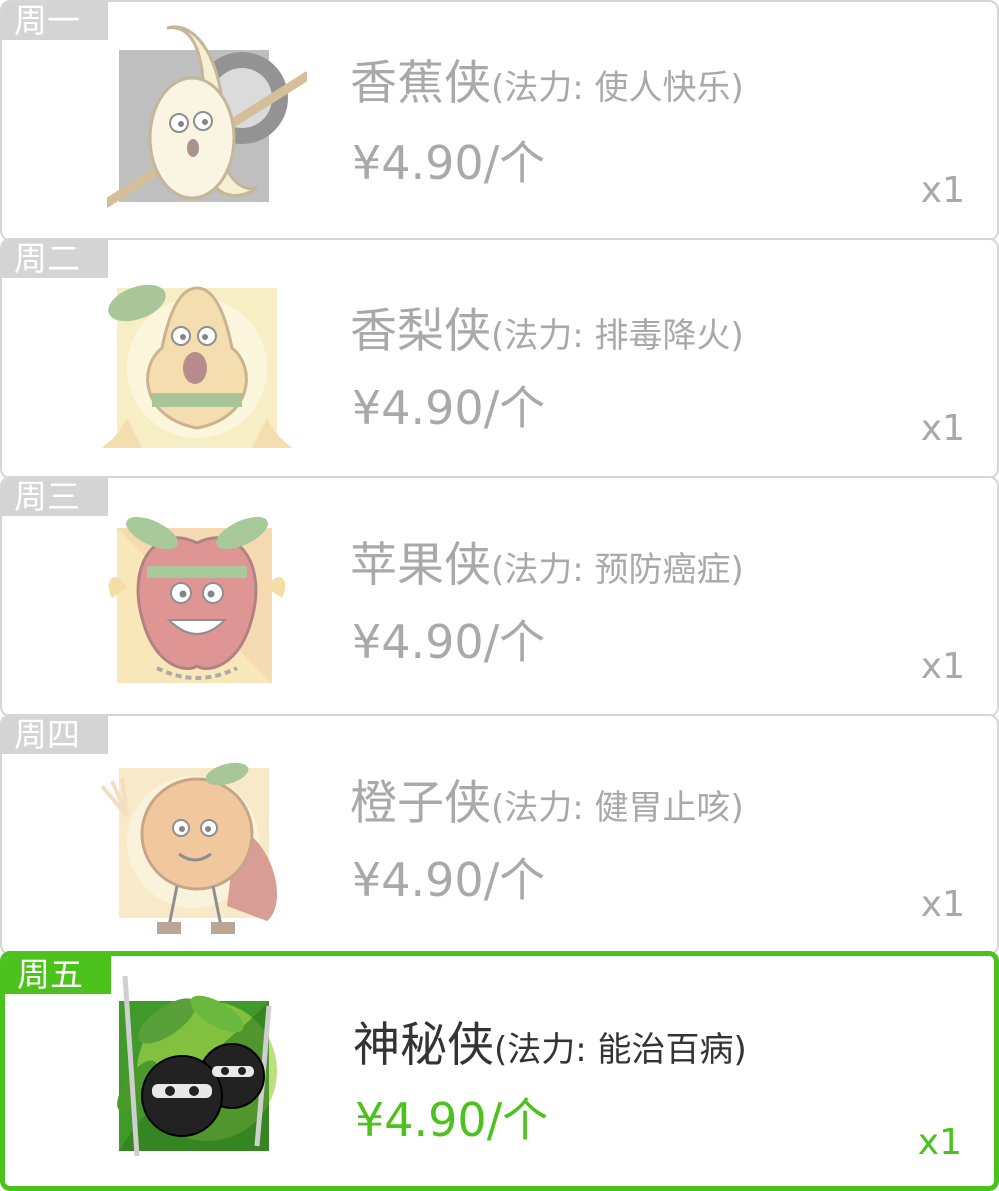  I want to click on product-title: 苹果侠(法力: 预防癌症), so click(547, 560).